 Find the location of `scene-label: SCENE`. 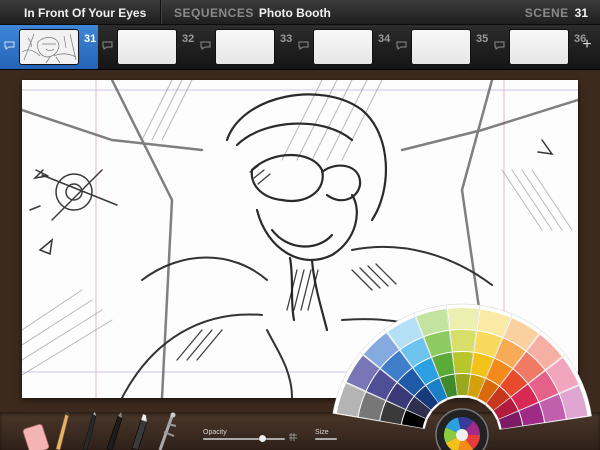

scene-label: SCENE is located at coordinates (546, 13).